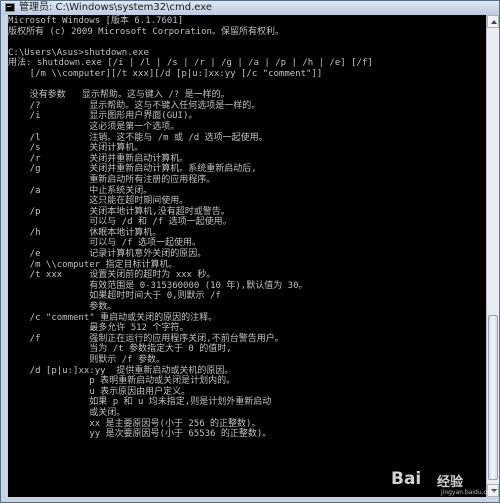  What do you see at coordinates (140, 402) in the screenshot?
I see `console-line: 如果 p 和 u 均未指定,则是计划外重新启动` at bounding box center [140, 402].